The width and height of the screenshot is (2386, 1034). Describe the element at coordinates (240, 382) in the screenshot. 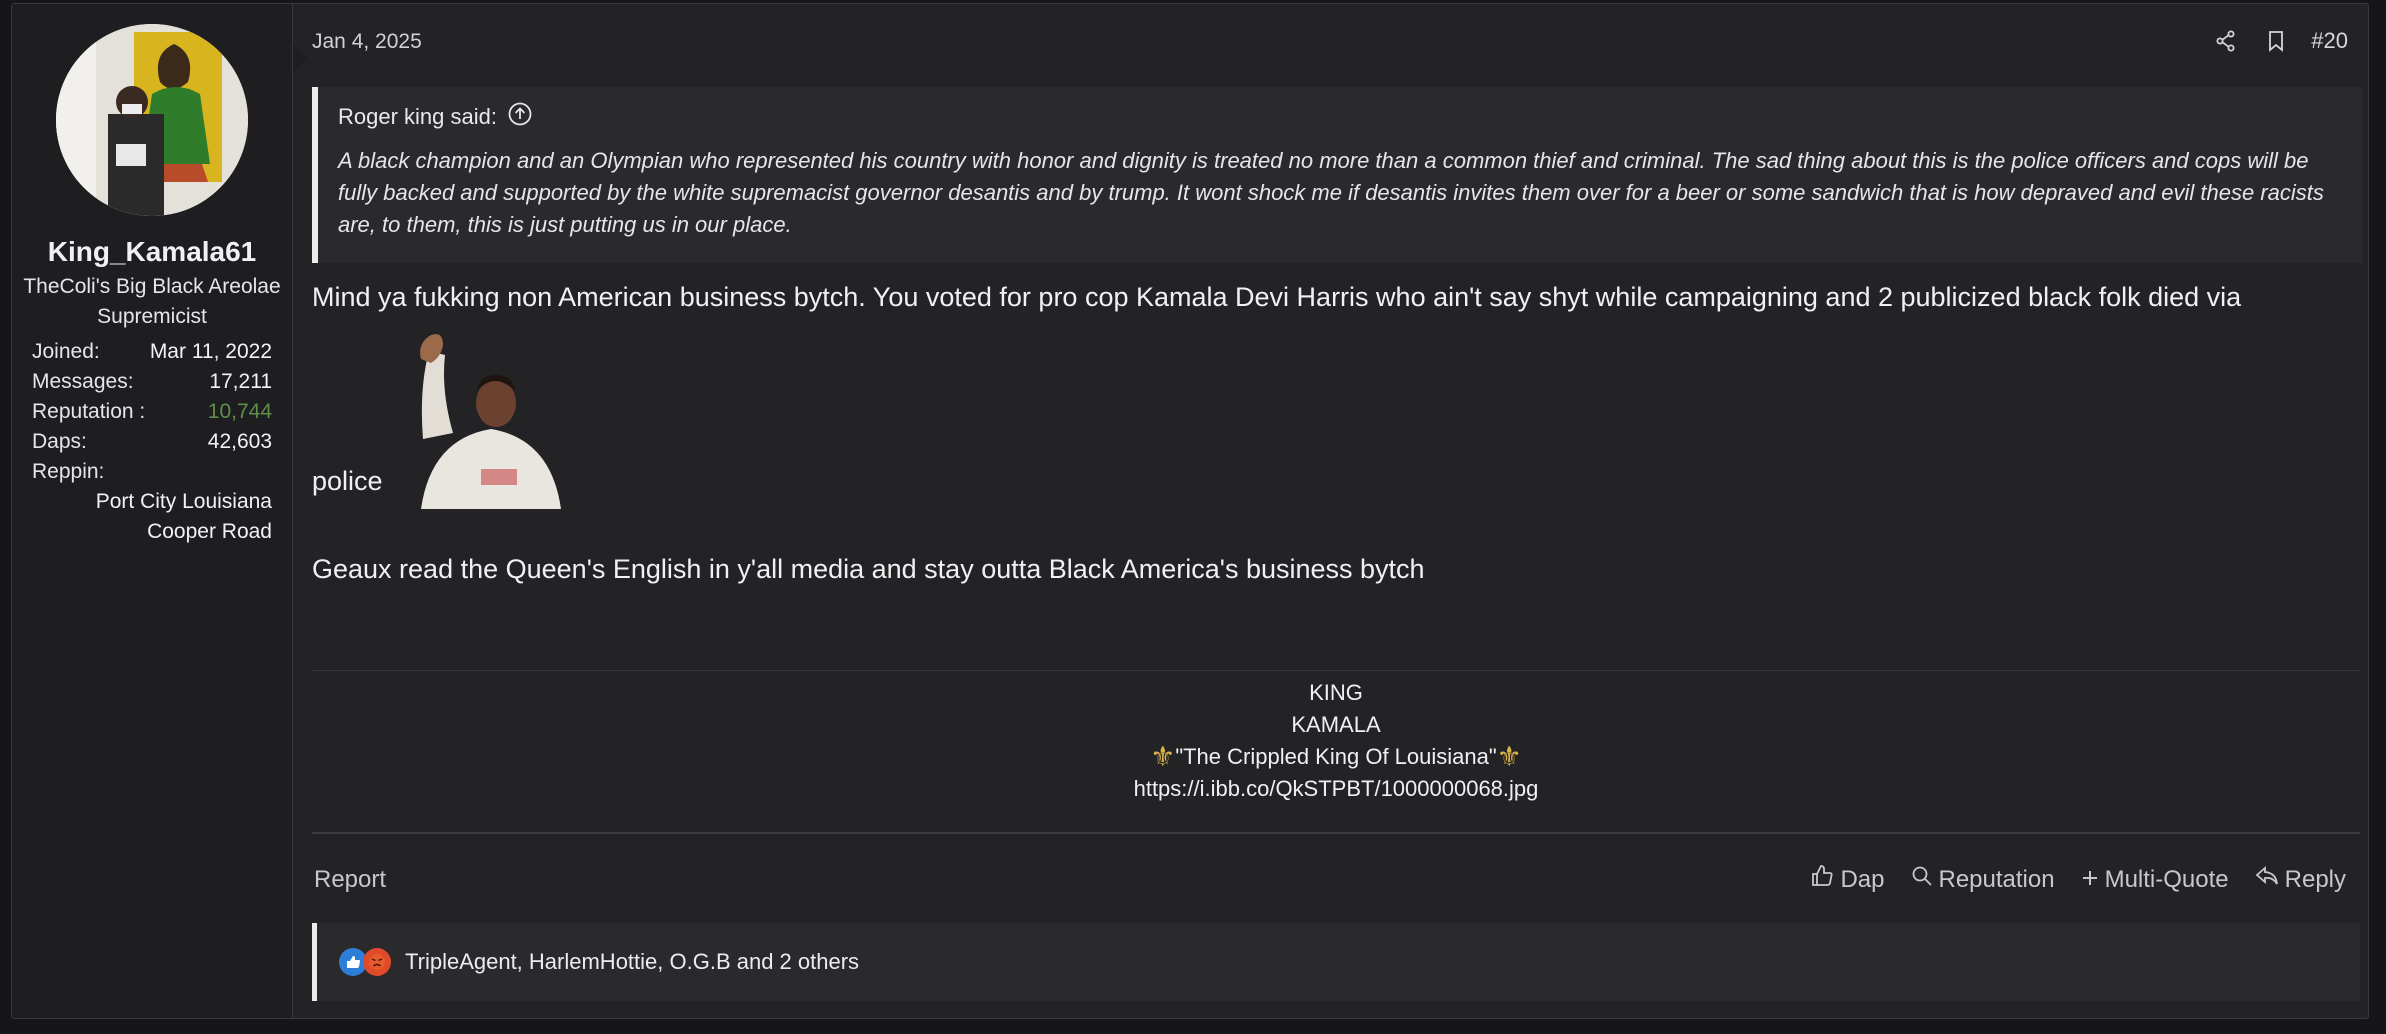

I see `stat-value: 17,211` at that location.